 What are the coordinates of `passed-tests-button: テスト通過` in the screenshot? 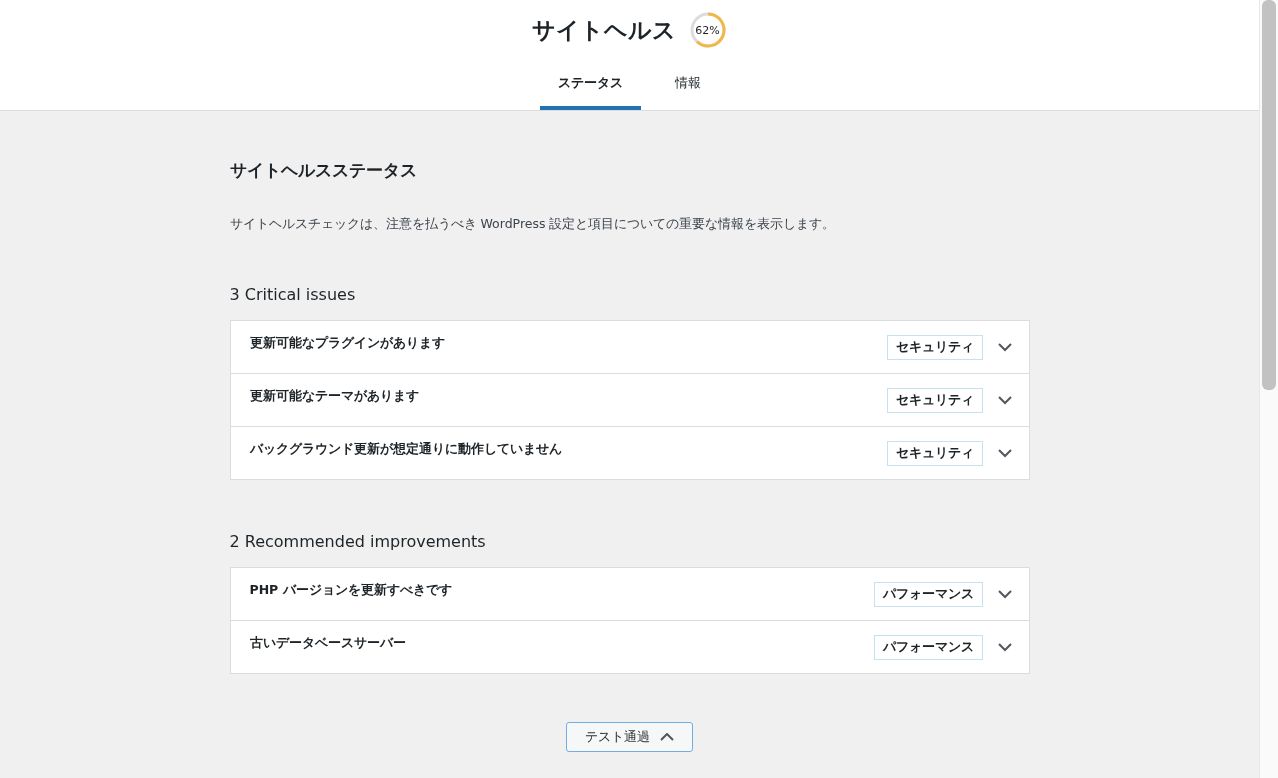 It's located at (629, 737).